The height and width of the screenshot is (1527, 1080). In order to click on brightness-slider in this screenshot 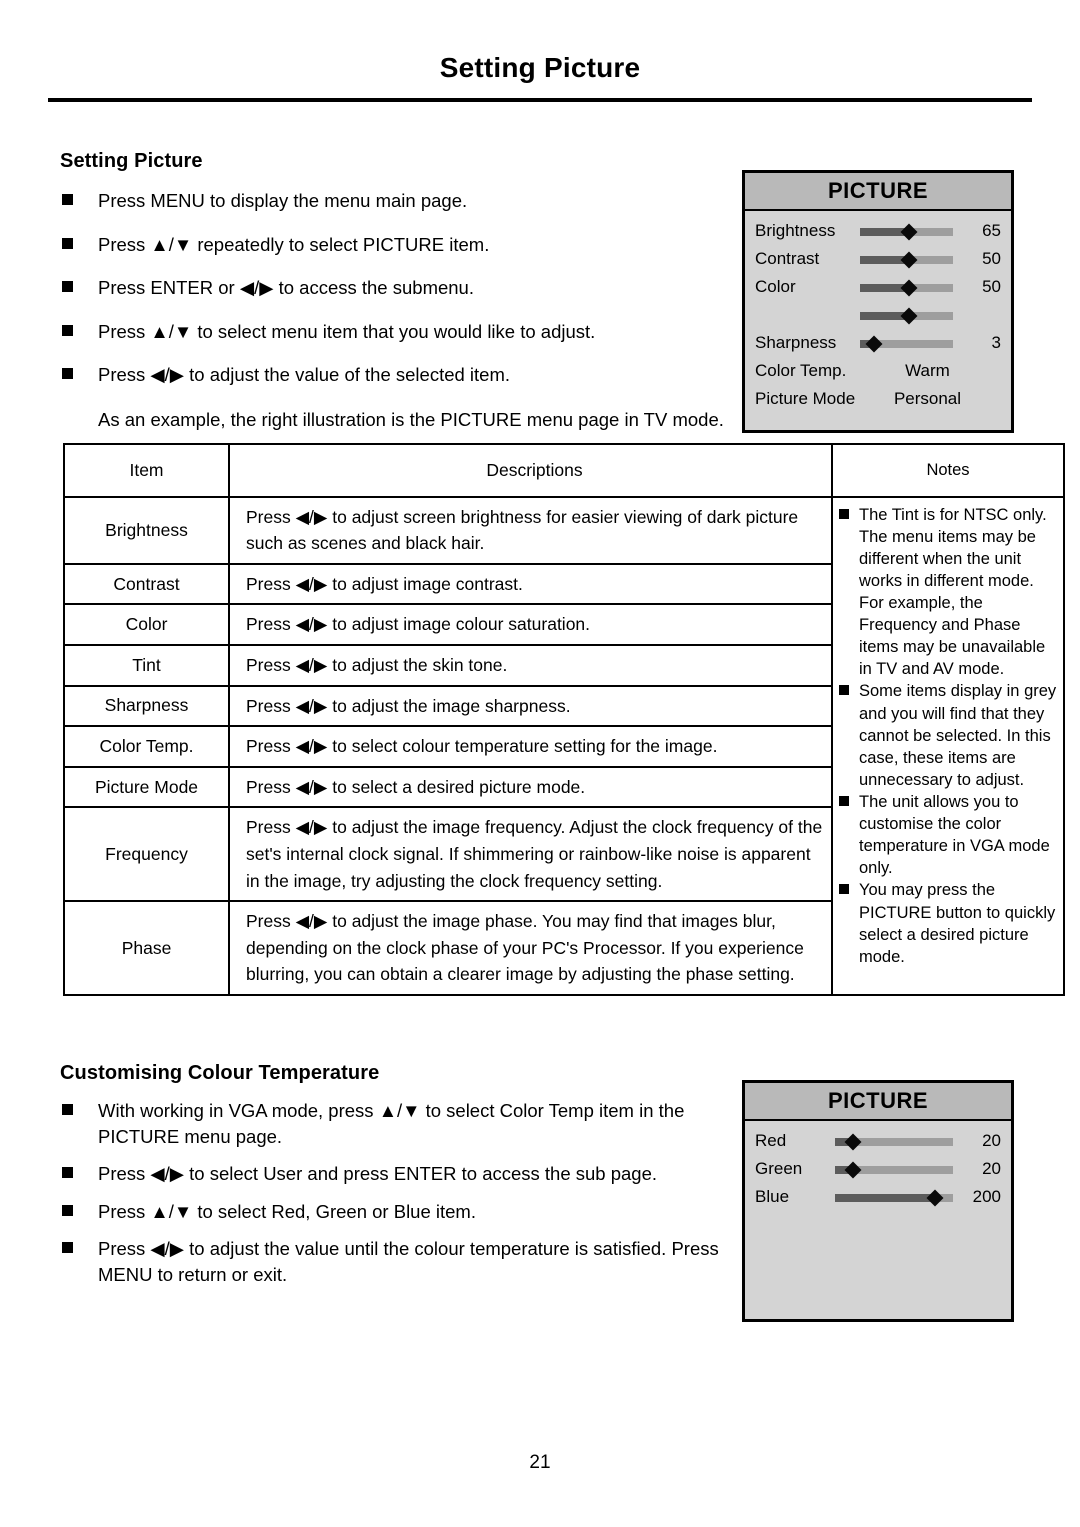, I will do `click(906, 231)`.